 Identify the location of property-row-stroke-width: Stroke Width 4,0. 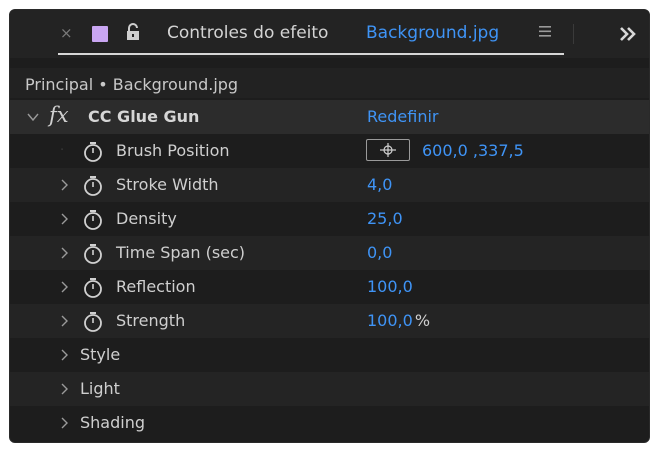
(329, 185).